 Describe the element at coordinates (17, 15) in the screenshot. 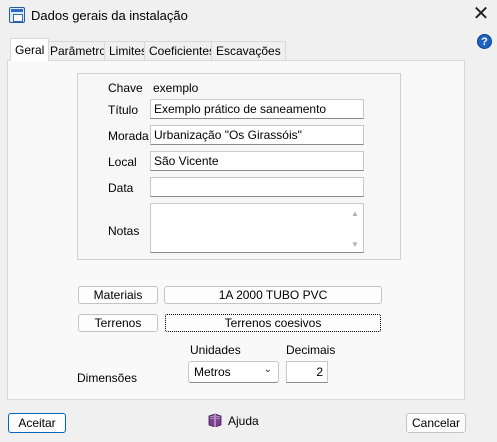

I see `window-icon` at that location.